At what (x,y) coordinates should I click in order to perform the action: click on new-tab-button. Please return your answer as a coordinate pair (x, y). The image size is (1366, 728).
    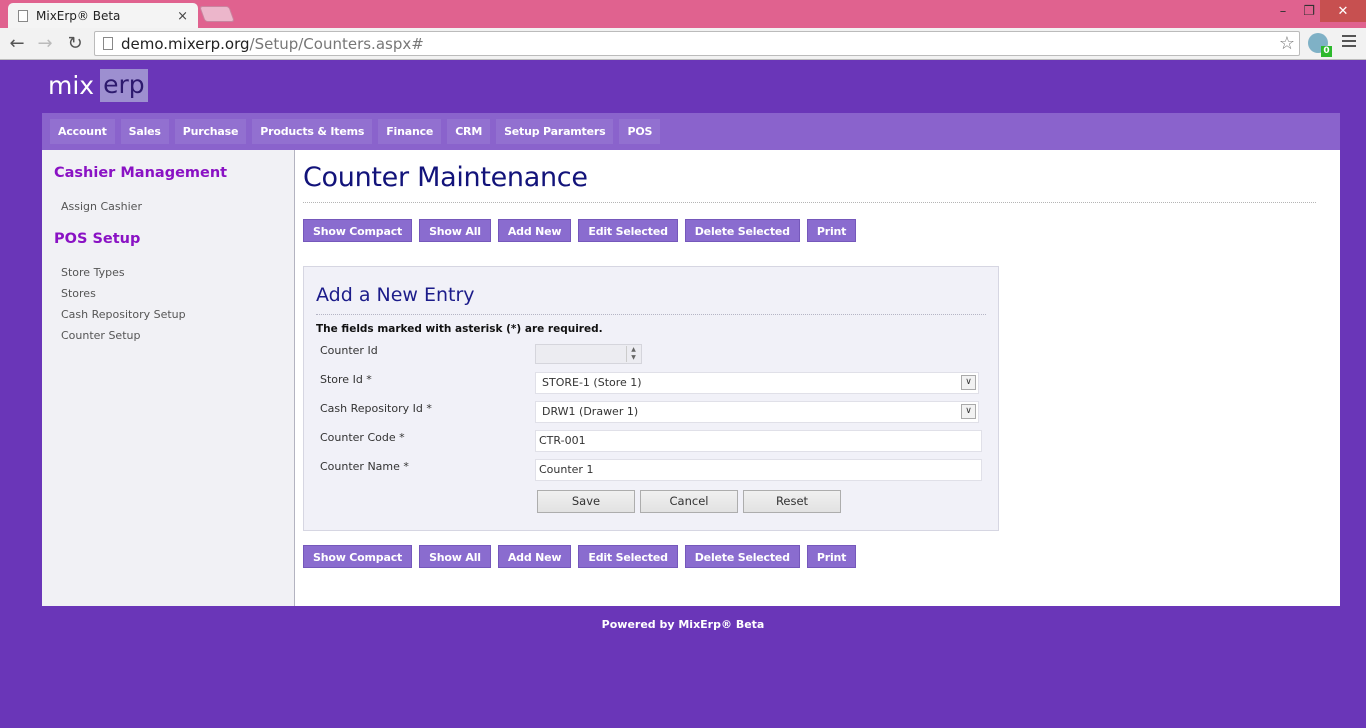
    Looking at the image, I should click on (217, 14).